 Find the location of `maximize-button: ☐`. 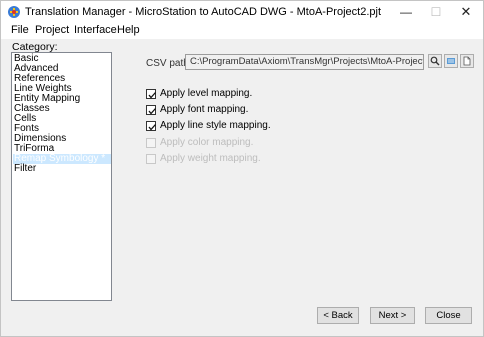

maximize-button: ☐ is located at coordinates (436, 12).